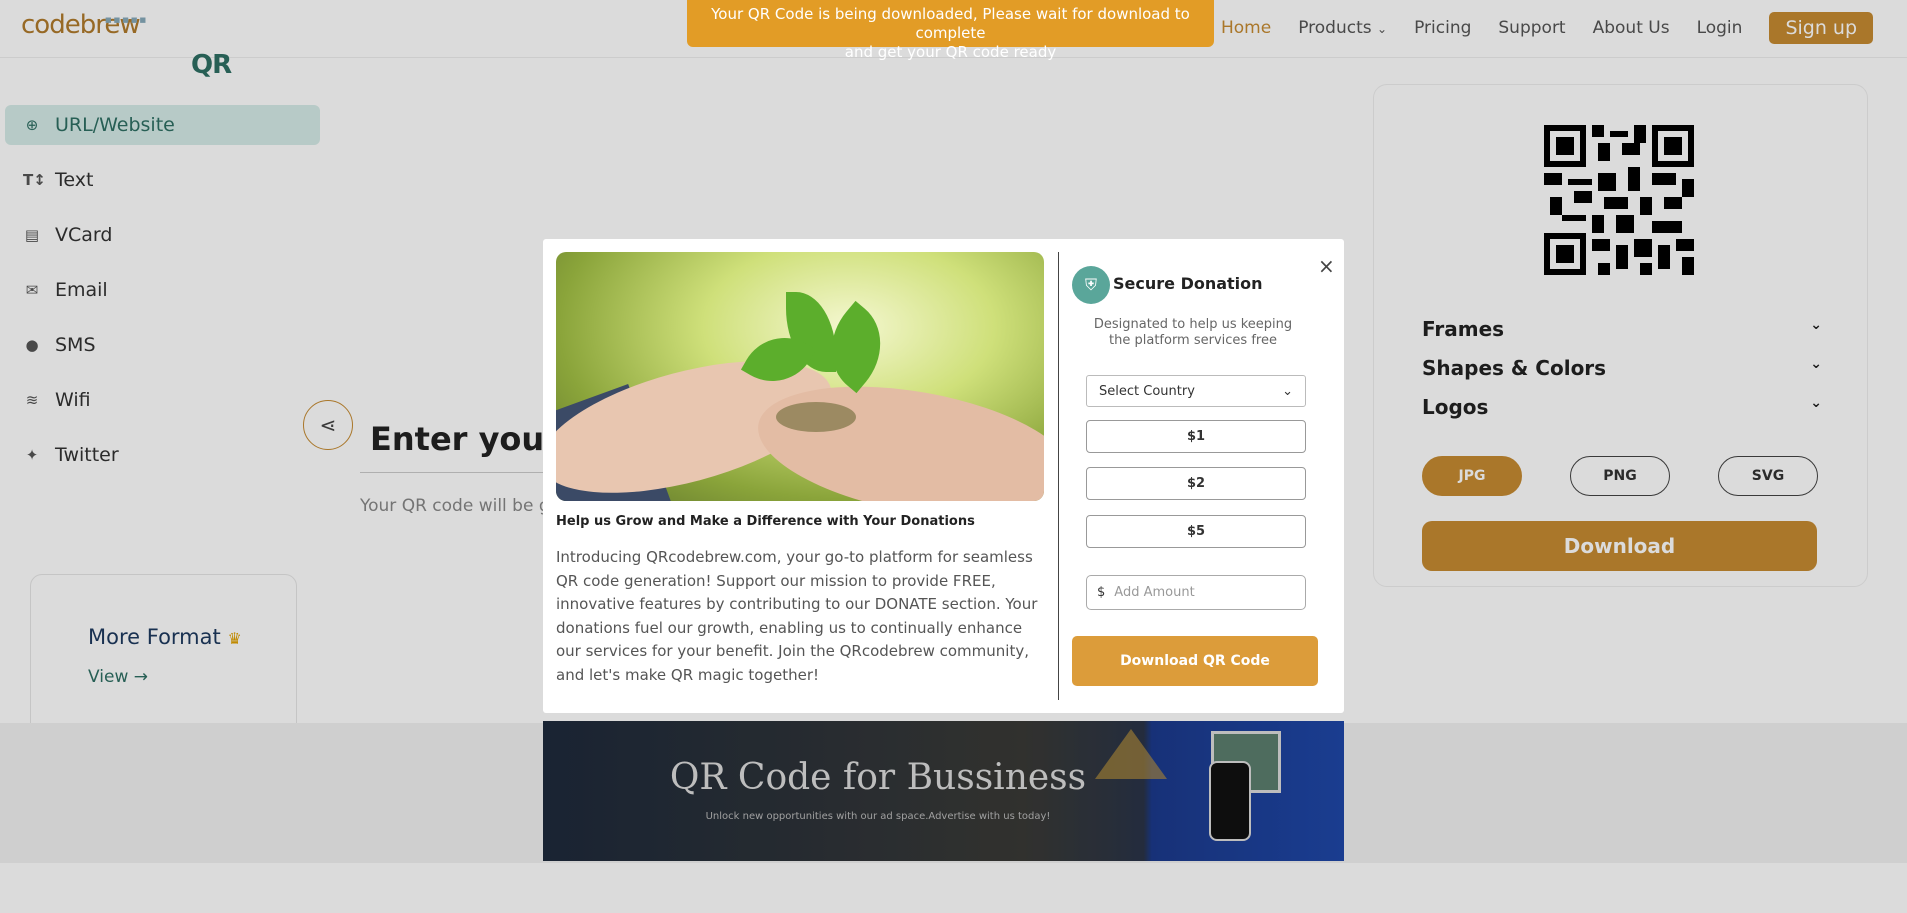 Image resolution: width=1907 pixels, height=913 pixels. I want to click on download-qr-code-button: Download QR Code, so click(1195, 661).